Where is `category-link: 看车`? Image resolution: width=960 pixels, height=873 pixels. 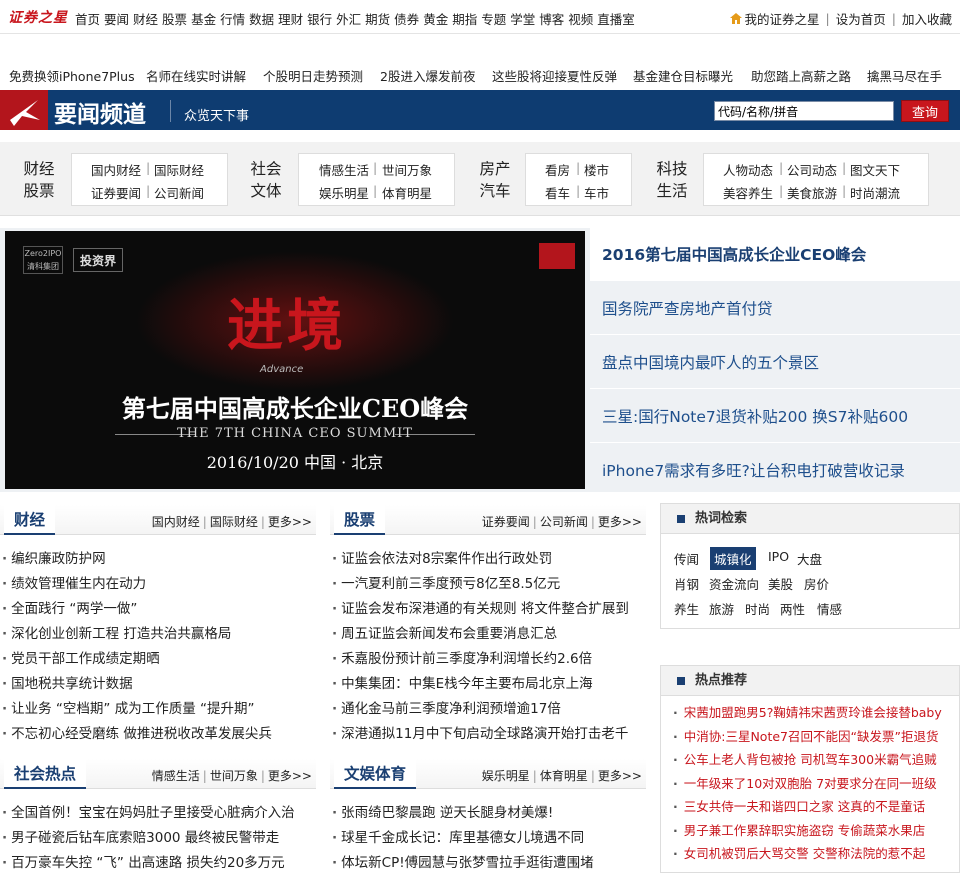
category-link: 看车 is located at coordinates (557, 192).